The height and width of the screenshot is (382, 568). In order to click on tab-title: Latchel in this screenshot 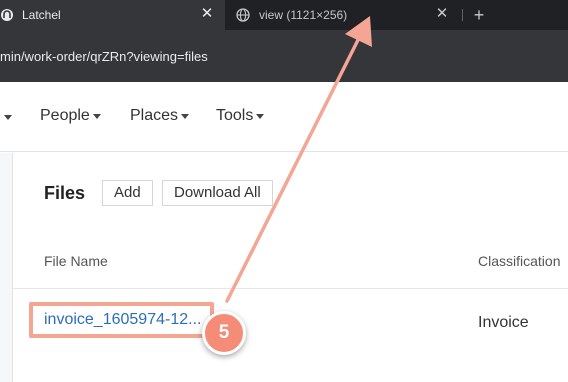, I will do `click(41, 15)`.